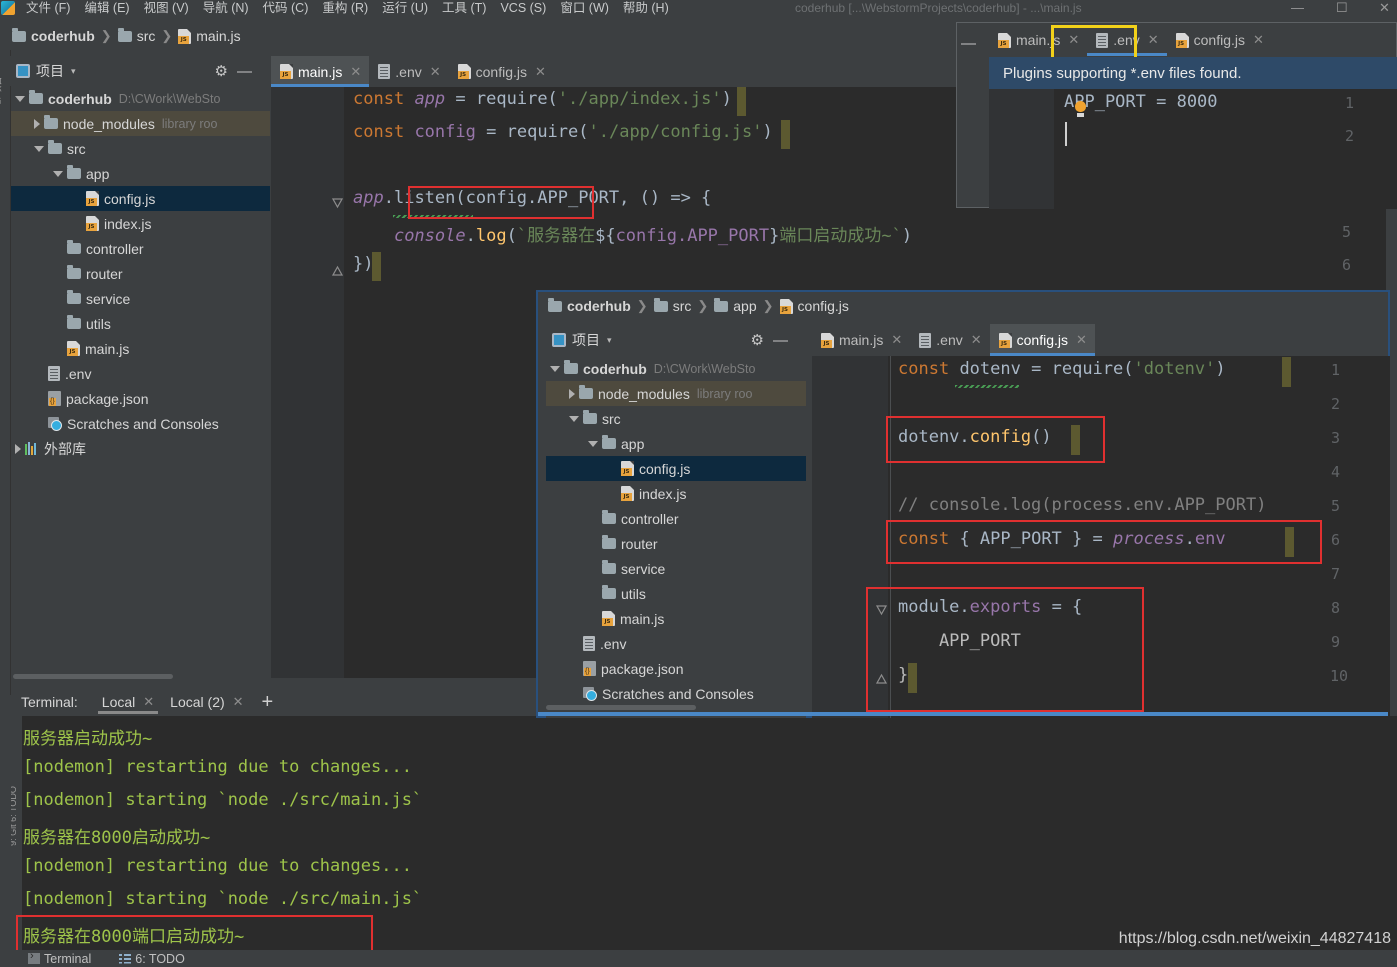 This screenshot has height=967, width=1397. Describe the element at coordinates (1193, 73) in the screenshot. I see `env-plugin-notice: Plugins supporting *.env files found.` at that location.